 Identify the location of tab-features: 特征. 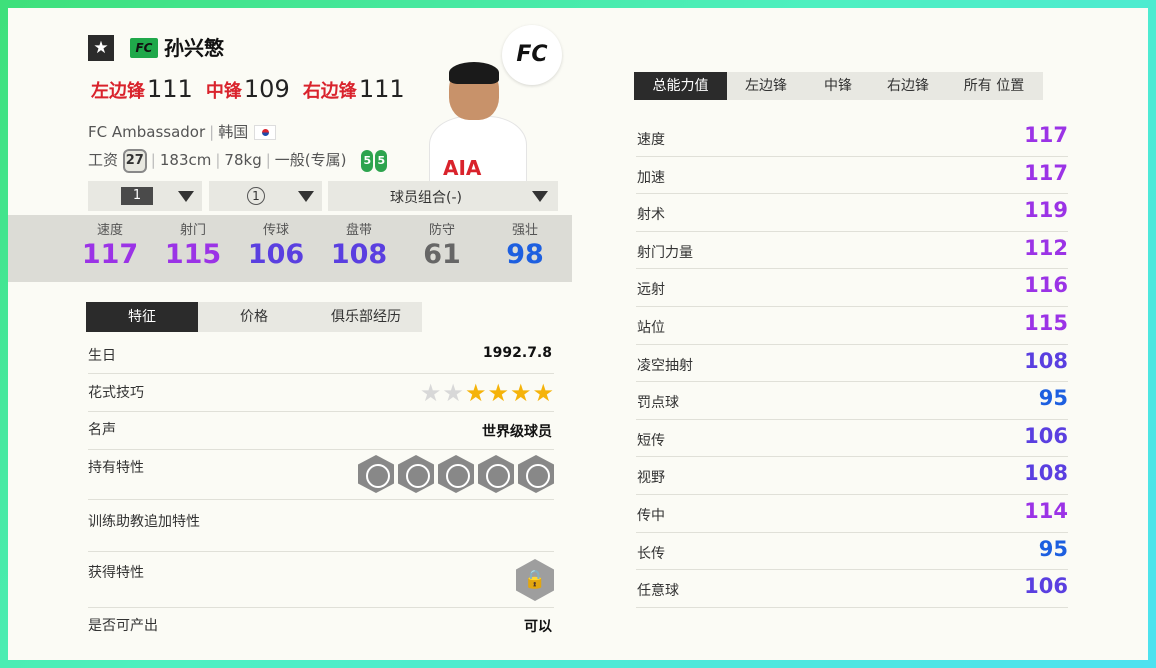
(142, 317).